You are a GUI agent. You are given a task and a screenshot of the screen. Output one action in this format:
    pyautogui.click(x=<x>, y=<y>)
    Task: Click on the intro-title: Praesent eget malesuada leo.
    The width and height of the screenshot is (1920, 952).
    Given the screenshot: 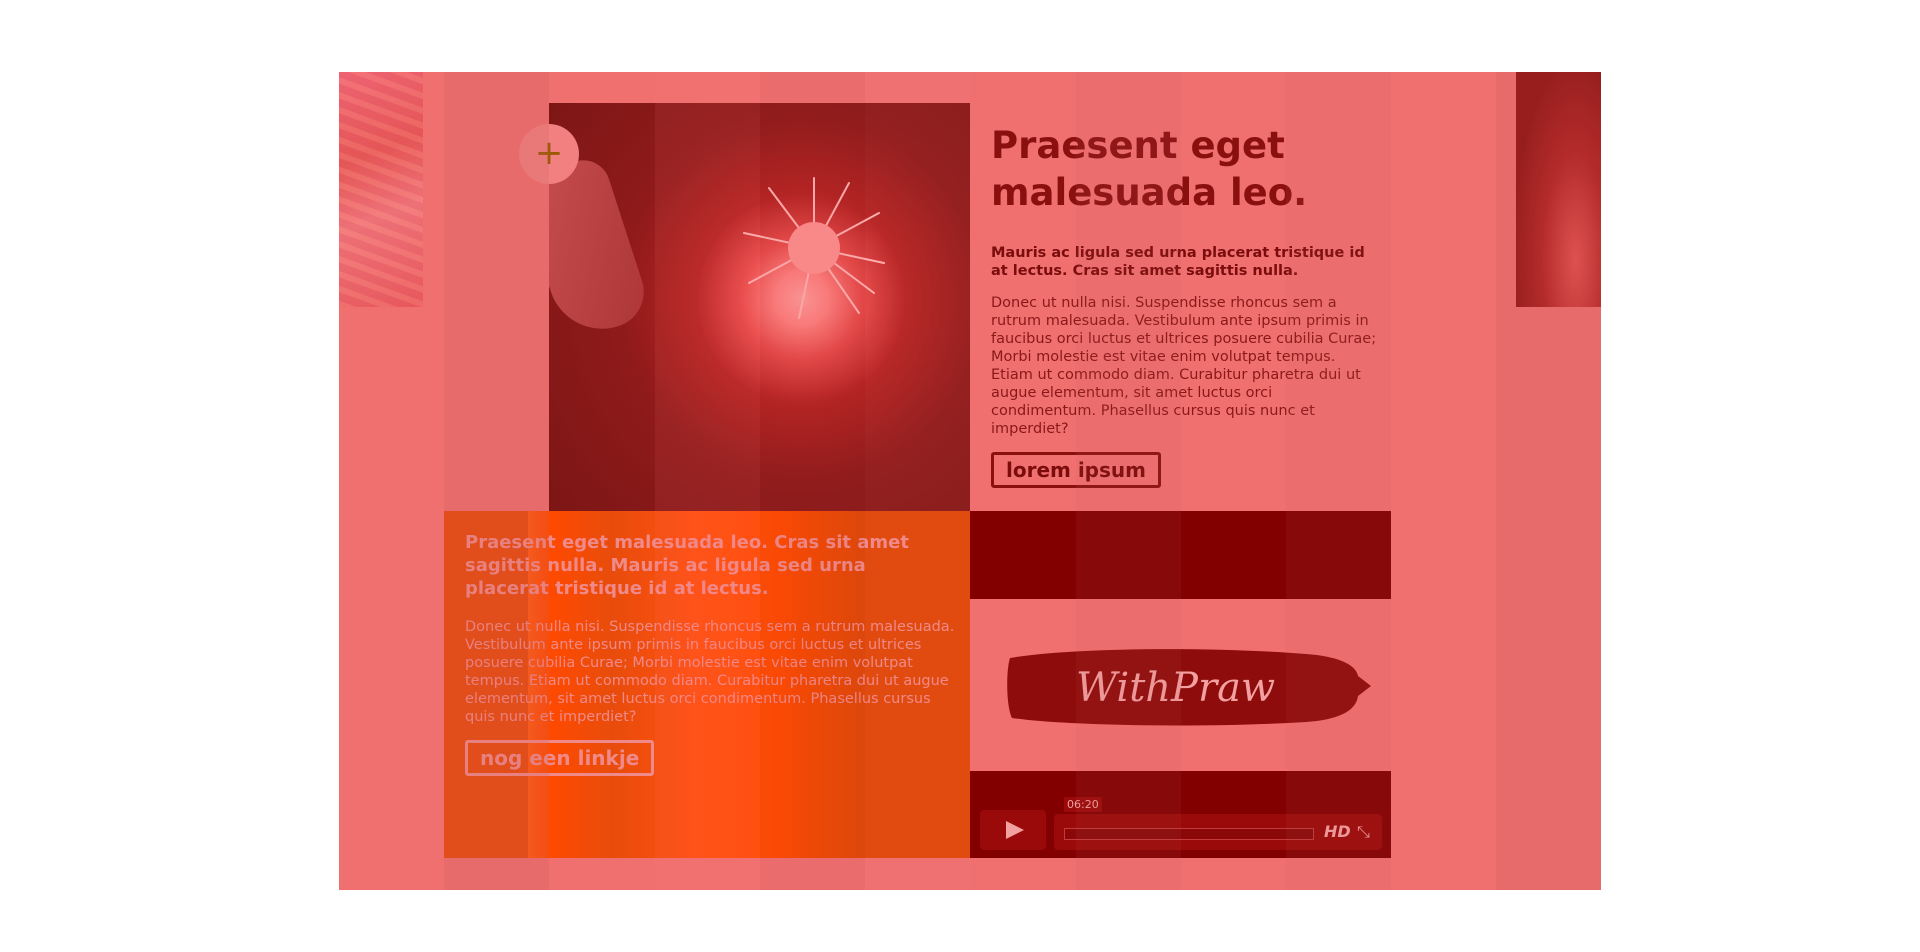 What is the action you would take?
    pyautogui.click(x=1149, y=169)
    